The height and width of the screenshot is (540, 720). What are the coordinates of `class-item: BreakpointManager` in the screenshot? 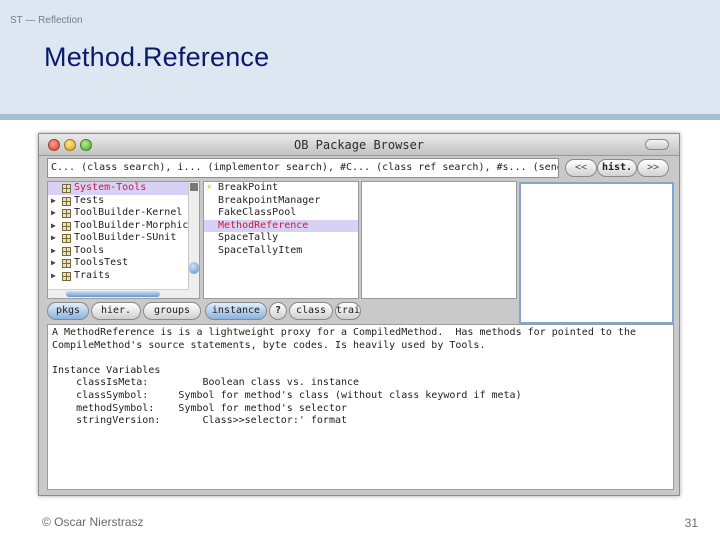 It's located at (281, 201).